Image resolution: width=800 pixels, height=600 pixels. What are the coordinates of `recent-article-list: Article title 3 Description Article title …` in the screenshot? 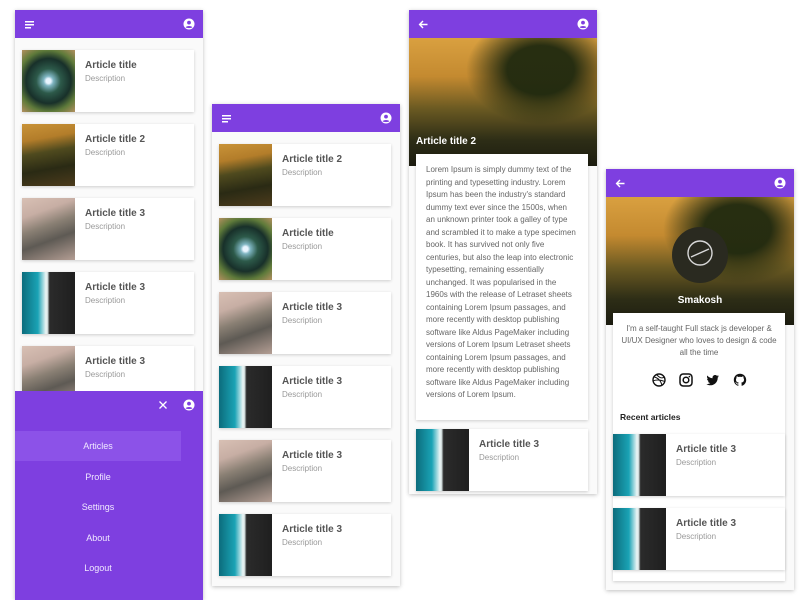 It's located at (700, 447).